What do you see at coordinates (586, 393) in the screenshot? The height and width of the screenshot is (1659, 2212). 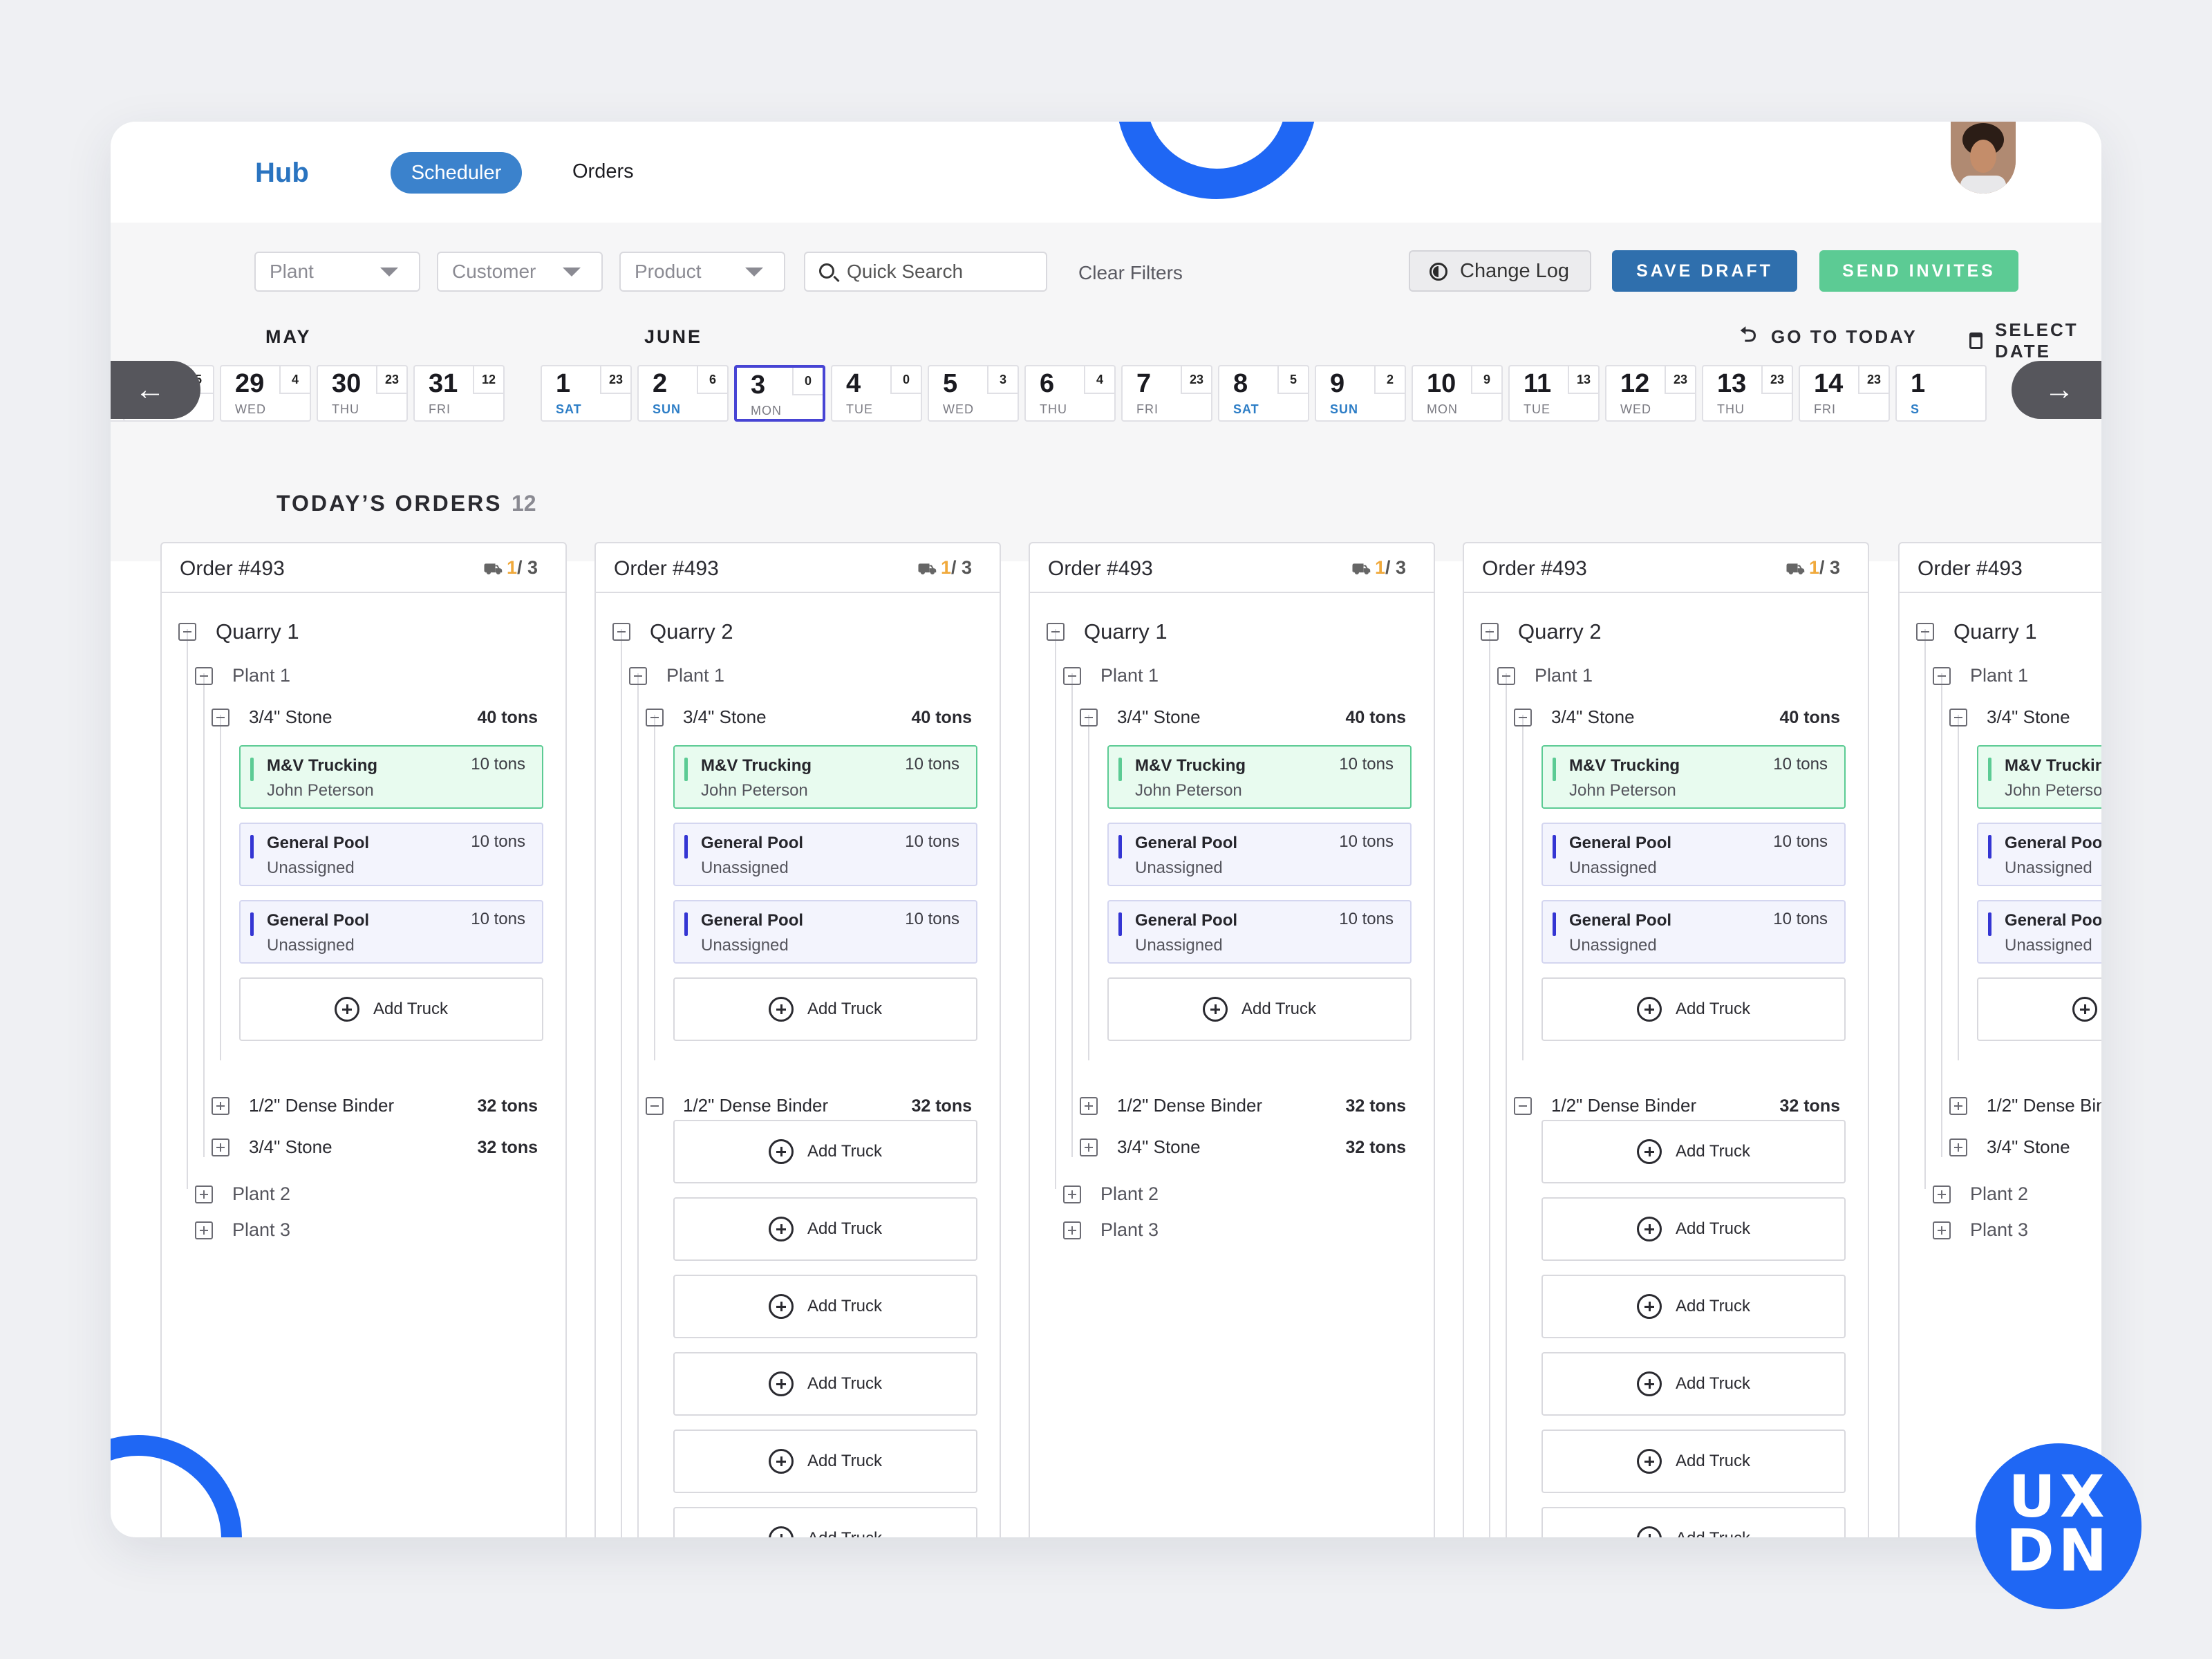 I see `date-cell: 1 SAT 23` at bounding box center [586, 393].